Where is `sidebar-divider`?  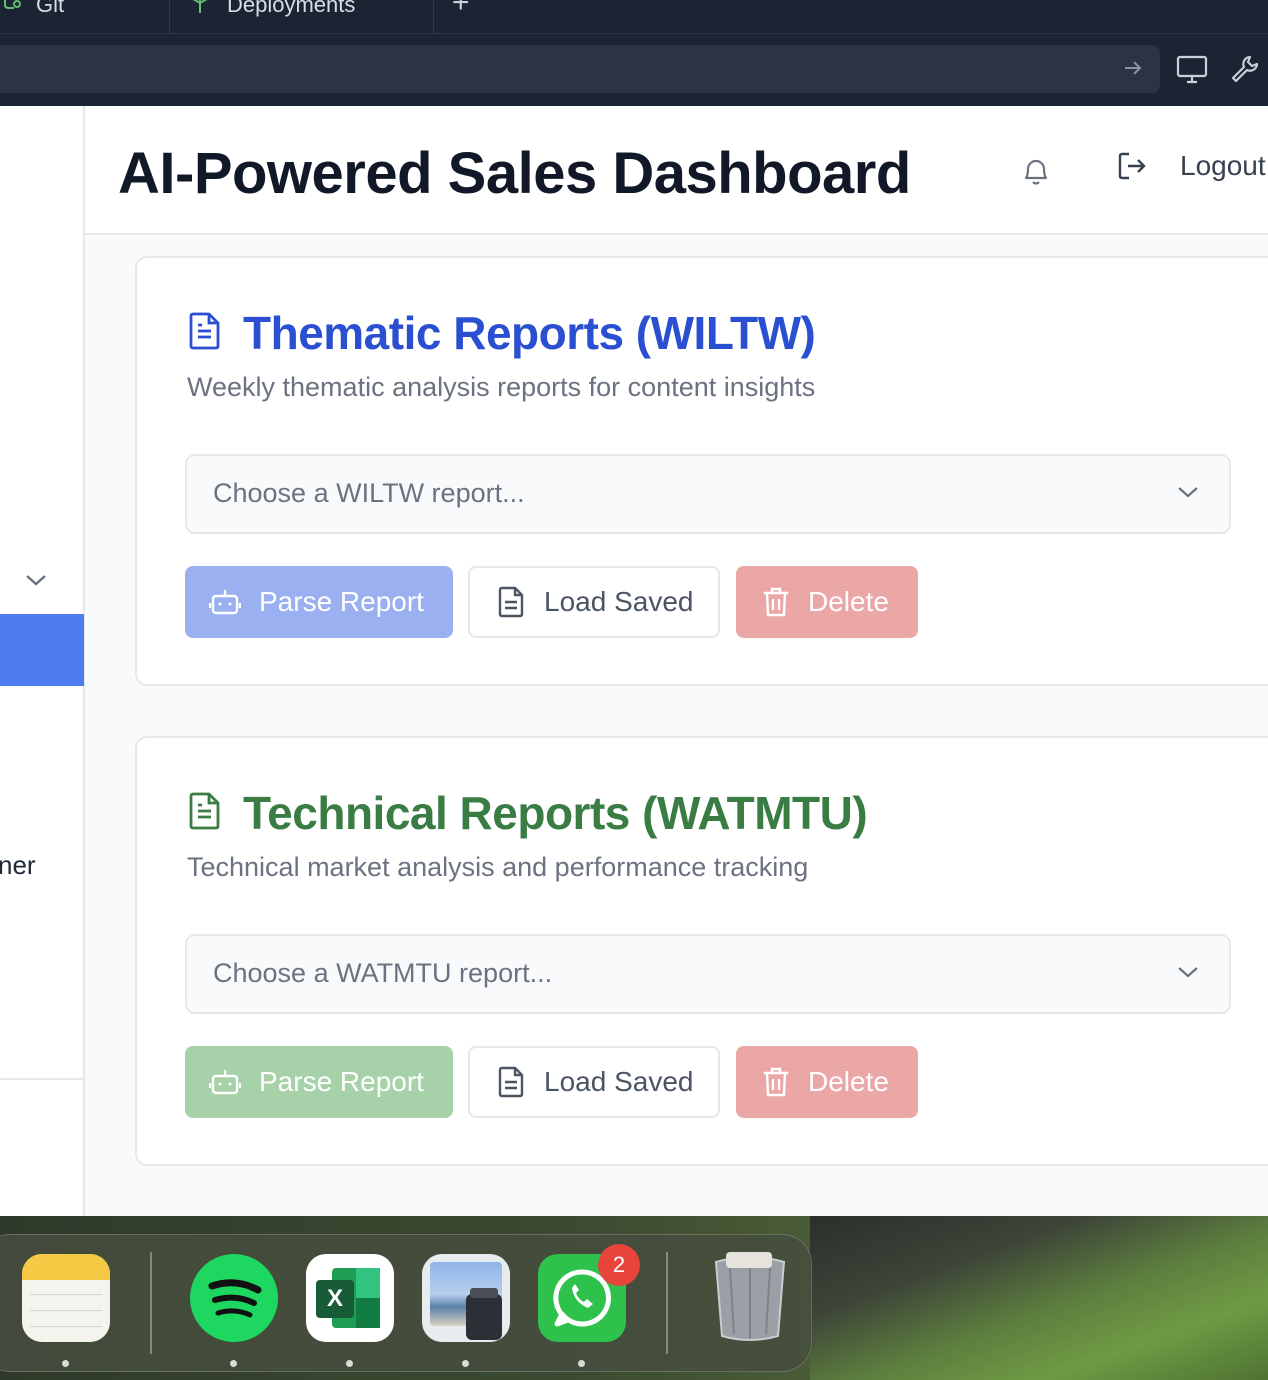 sidebar-divider is located at coordinates (42, 1079).